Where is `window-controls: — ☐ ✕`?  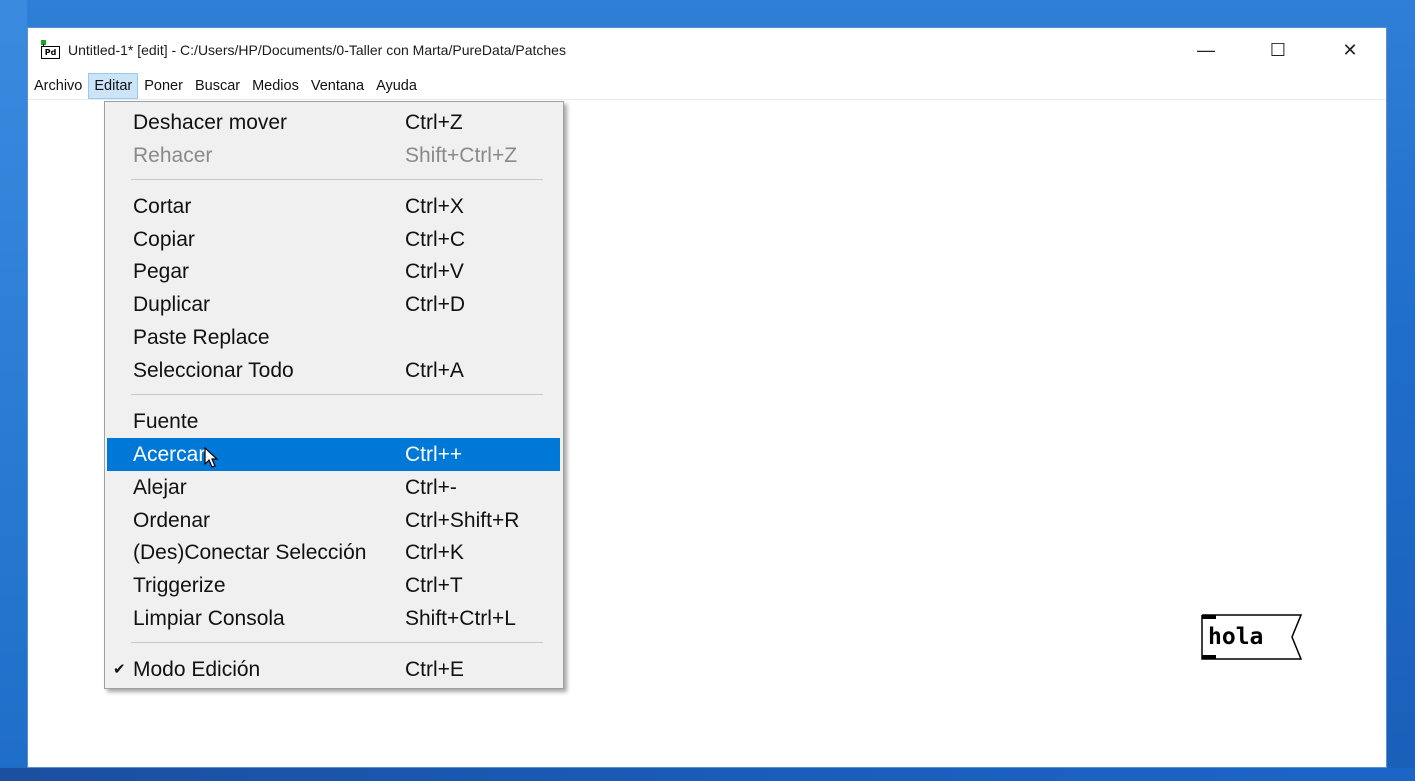 window-controls: — ☐ ✕ is located at coordinates (1278, 50).